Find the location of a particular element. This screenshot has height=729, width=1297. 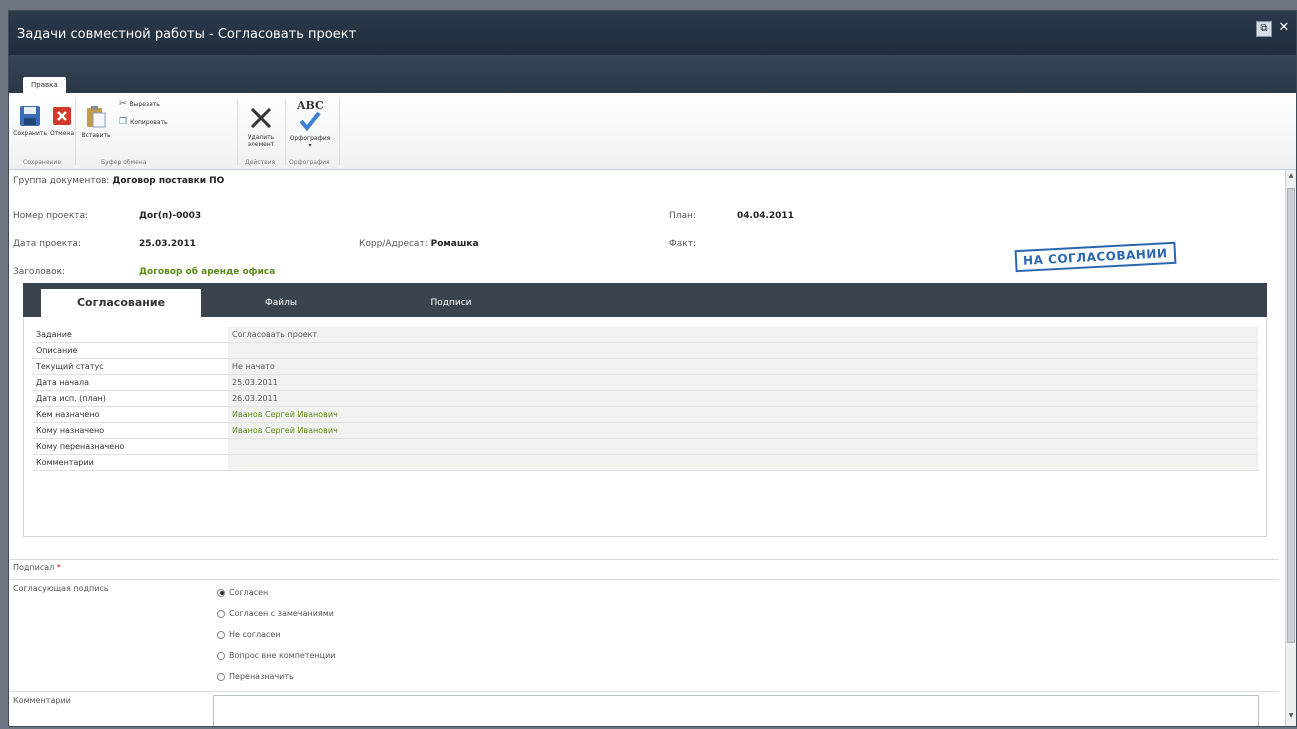

paste-button: Вставить is located at coordinates (96, 122).